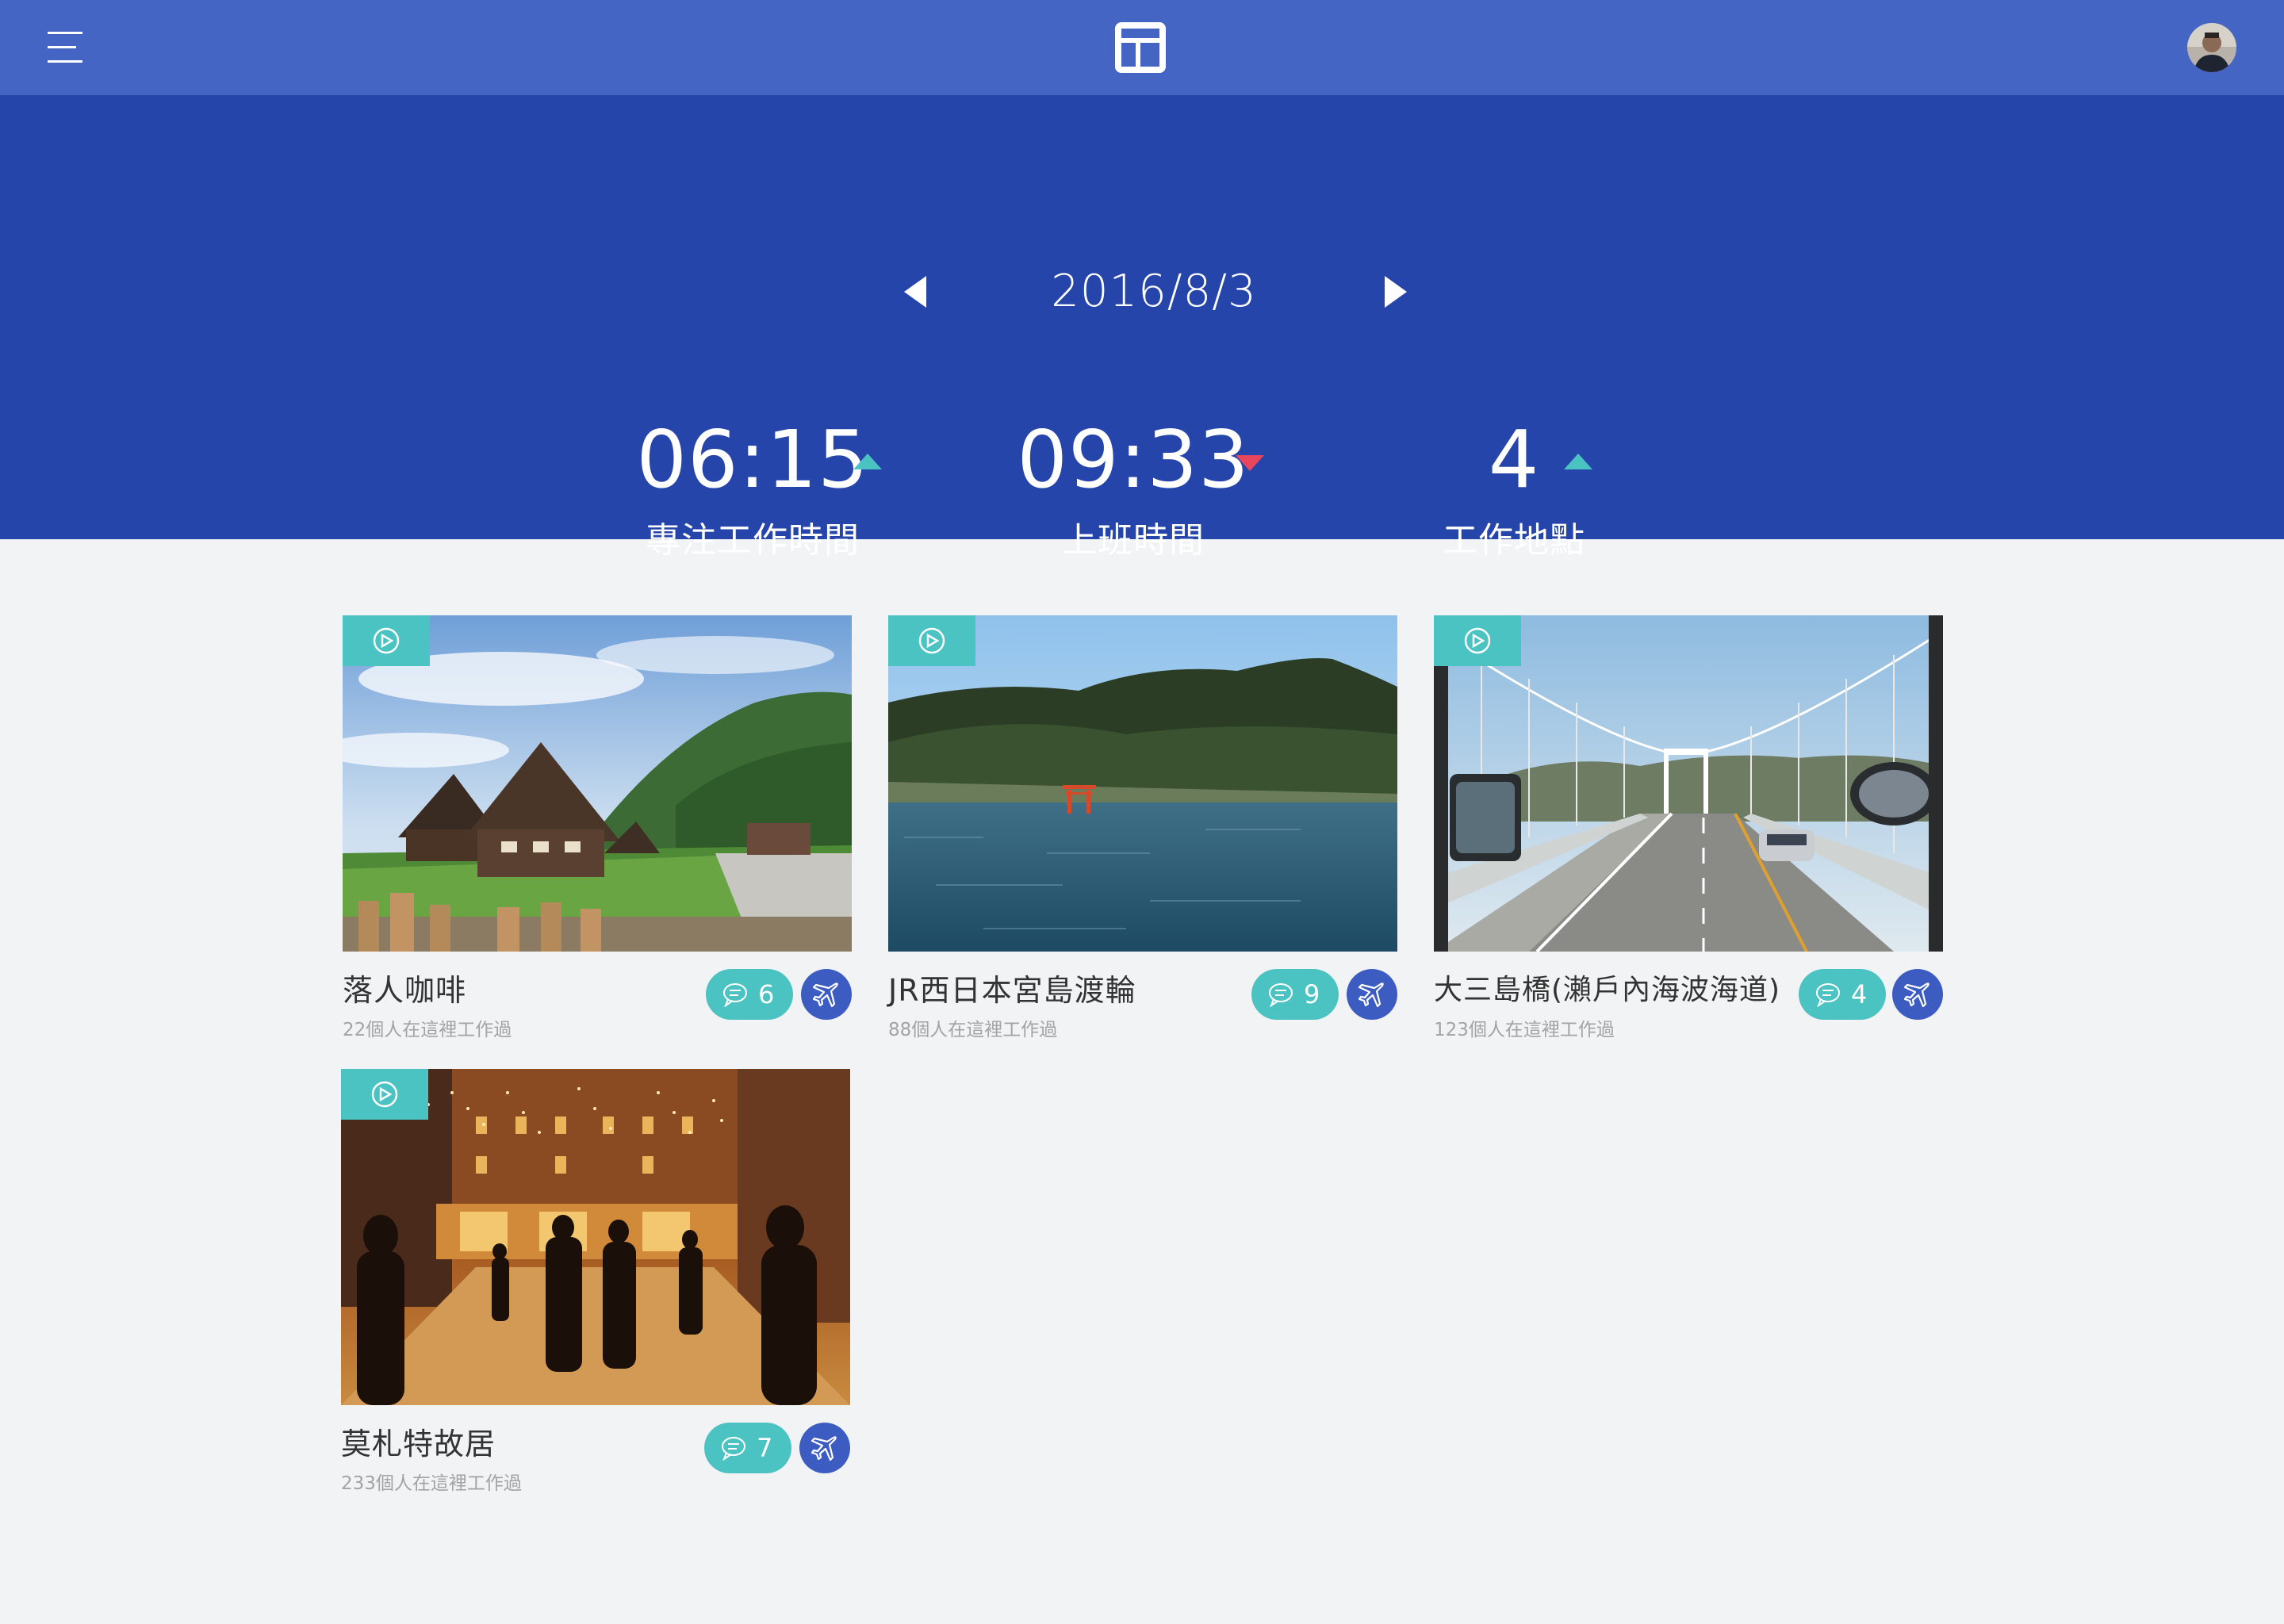  What do you see at coordinates (1524, 1030) in the screenshot?
I see `place-worker-count: 123個人在這裡工作過` at bounding box center [1524, 1030].